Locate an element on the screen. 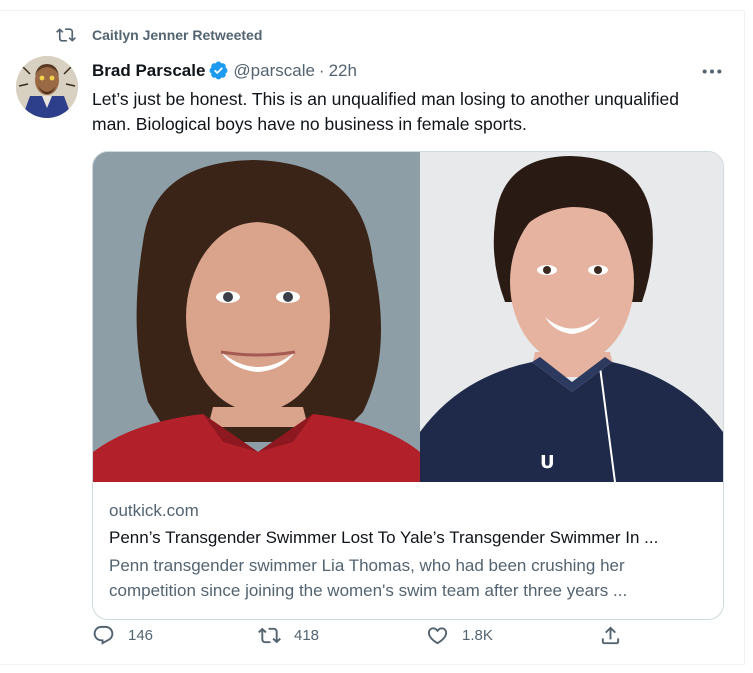 Image resolution: width=753 pixels, height=673 pixels. social-context-label: Caitlyn Jenner Retweeted is located at coordinates (177, 35).